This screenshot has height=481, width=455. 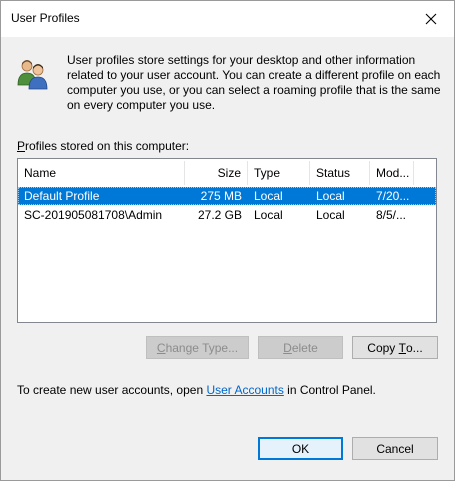 I want to click on user-accounts-link: User Accounts, so click(x=244, y=390).